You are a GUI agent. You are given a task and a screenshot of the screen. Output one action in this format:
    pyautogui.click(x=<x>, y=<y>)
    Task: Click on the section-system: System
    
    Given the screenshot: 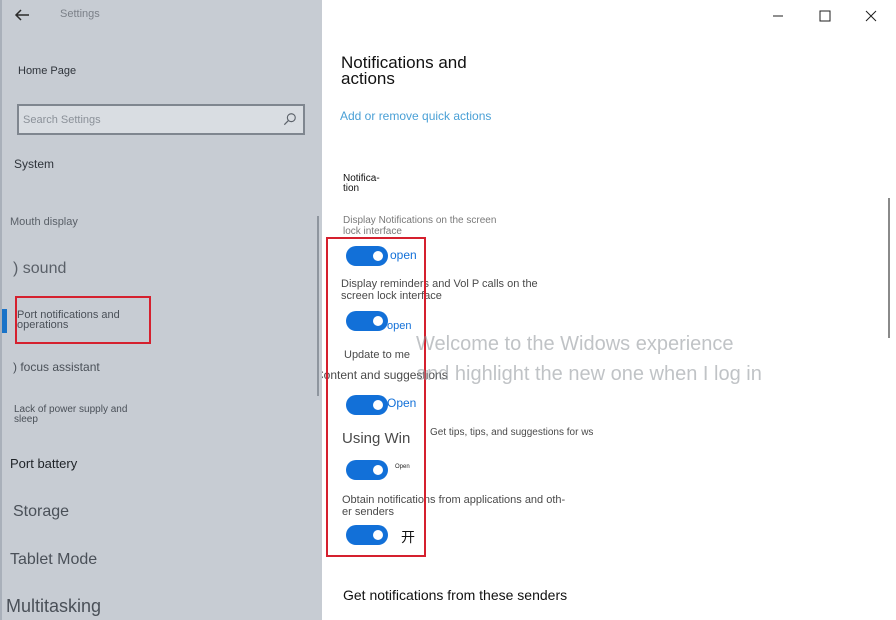 What is the action you would take?
    pyautogui.click(x=34, y=164)
    